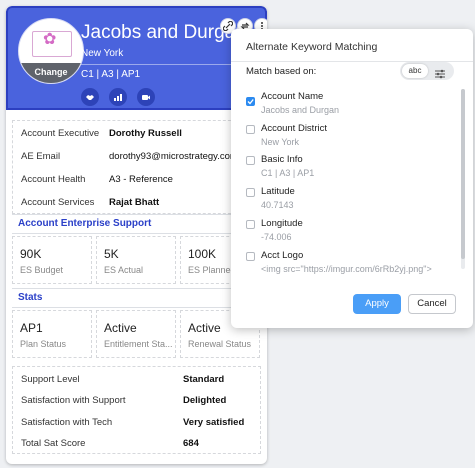 This screenshot has height=468, width=475. I want to click on chart-icon, so click(118, 97).